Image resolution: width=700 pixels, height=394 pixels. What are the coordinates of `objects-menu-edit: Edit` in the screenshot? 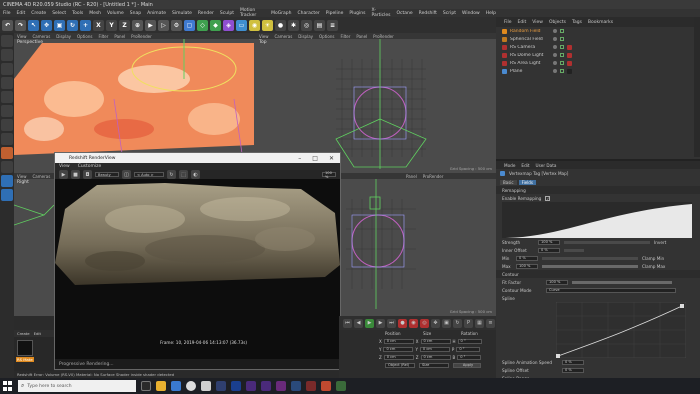 It's located at (522, 22).